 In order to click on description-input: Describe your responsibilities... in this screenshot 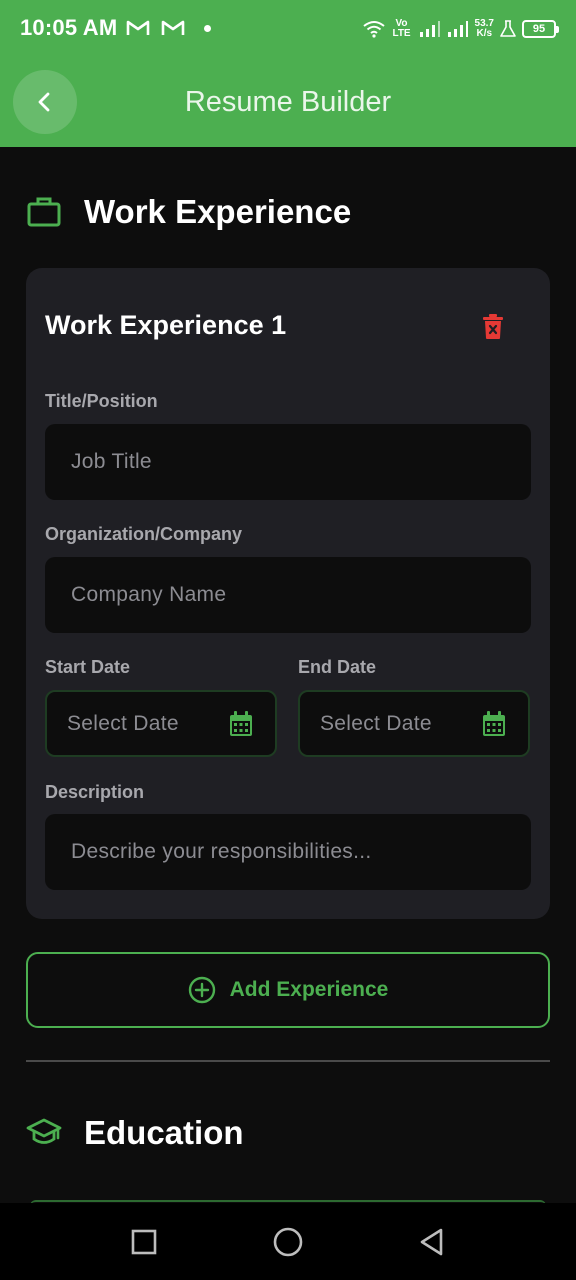, I will do `click(288, 852)`.